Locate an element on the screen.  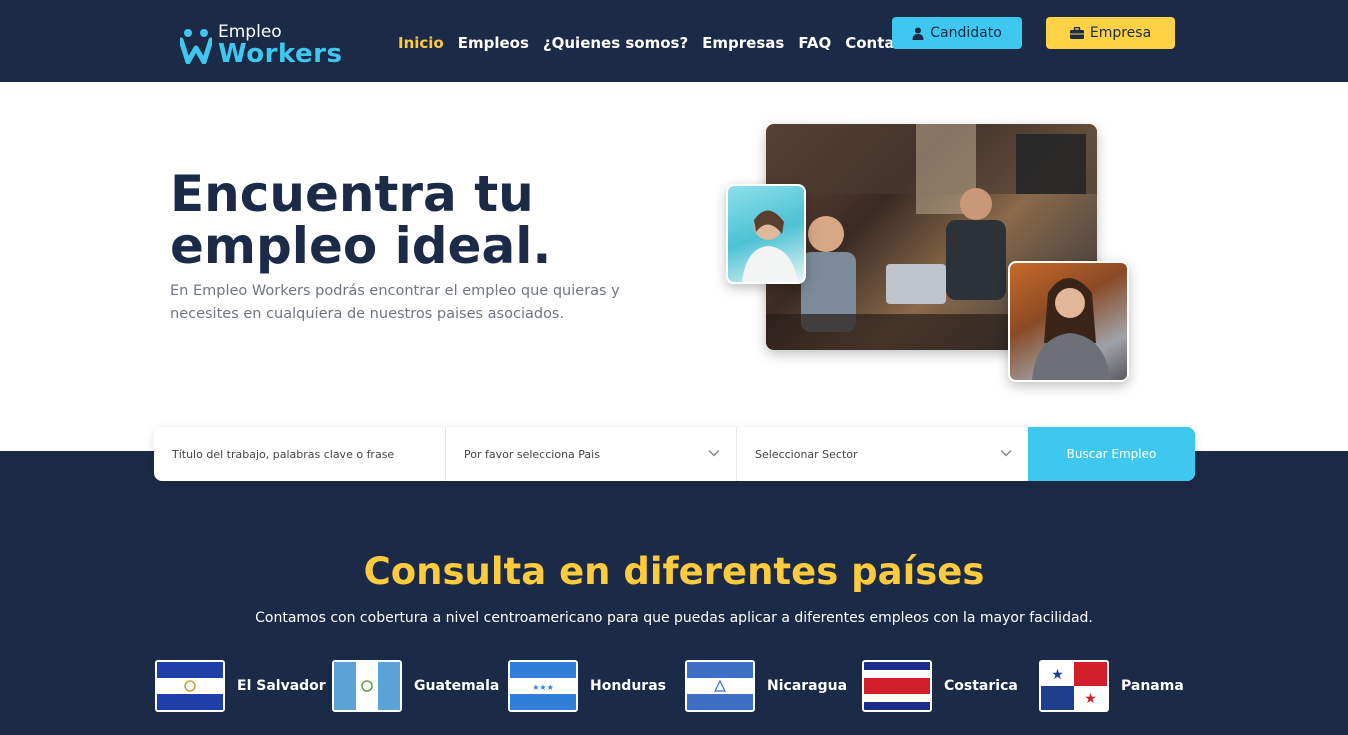
logo-text-main: Workers is located at coordinates (280, 54).